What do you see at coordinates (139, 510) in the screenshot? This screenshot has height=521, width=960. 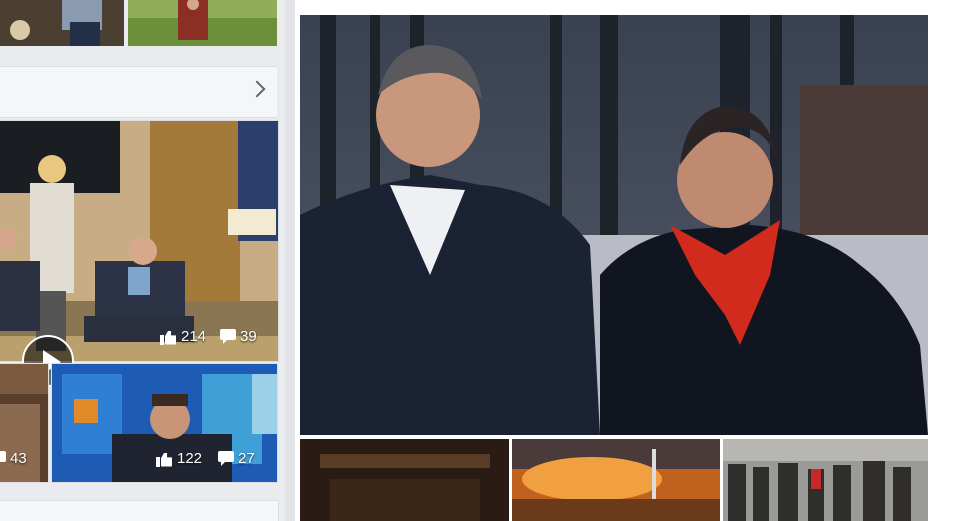 I see `next-section-bar` at bounding box center [139, 510].